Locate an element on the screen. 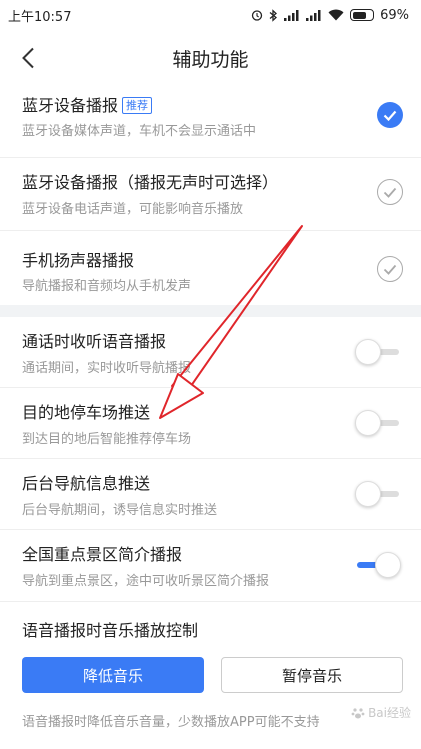 This screenshot has height=749, width=421. option-title: 蓝牙设备播报 is located at coordinates (70, 105).